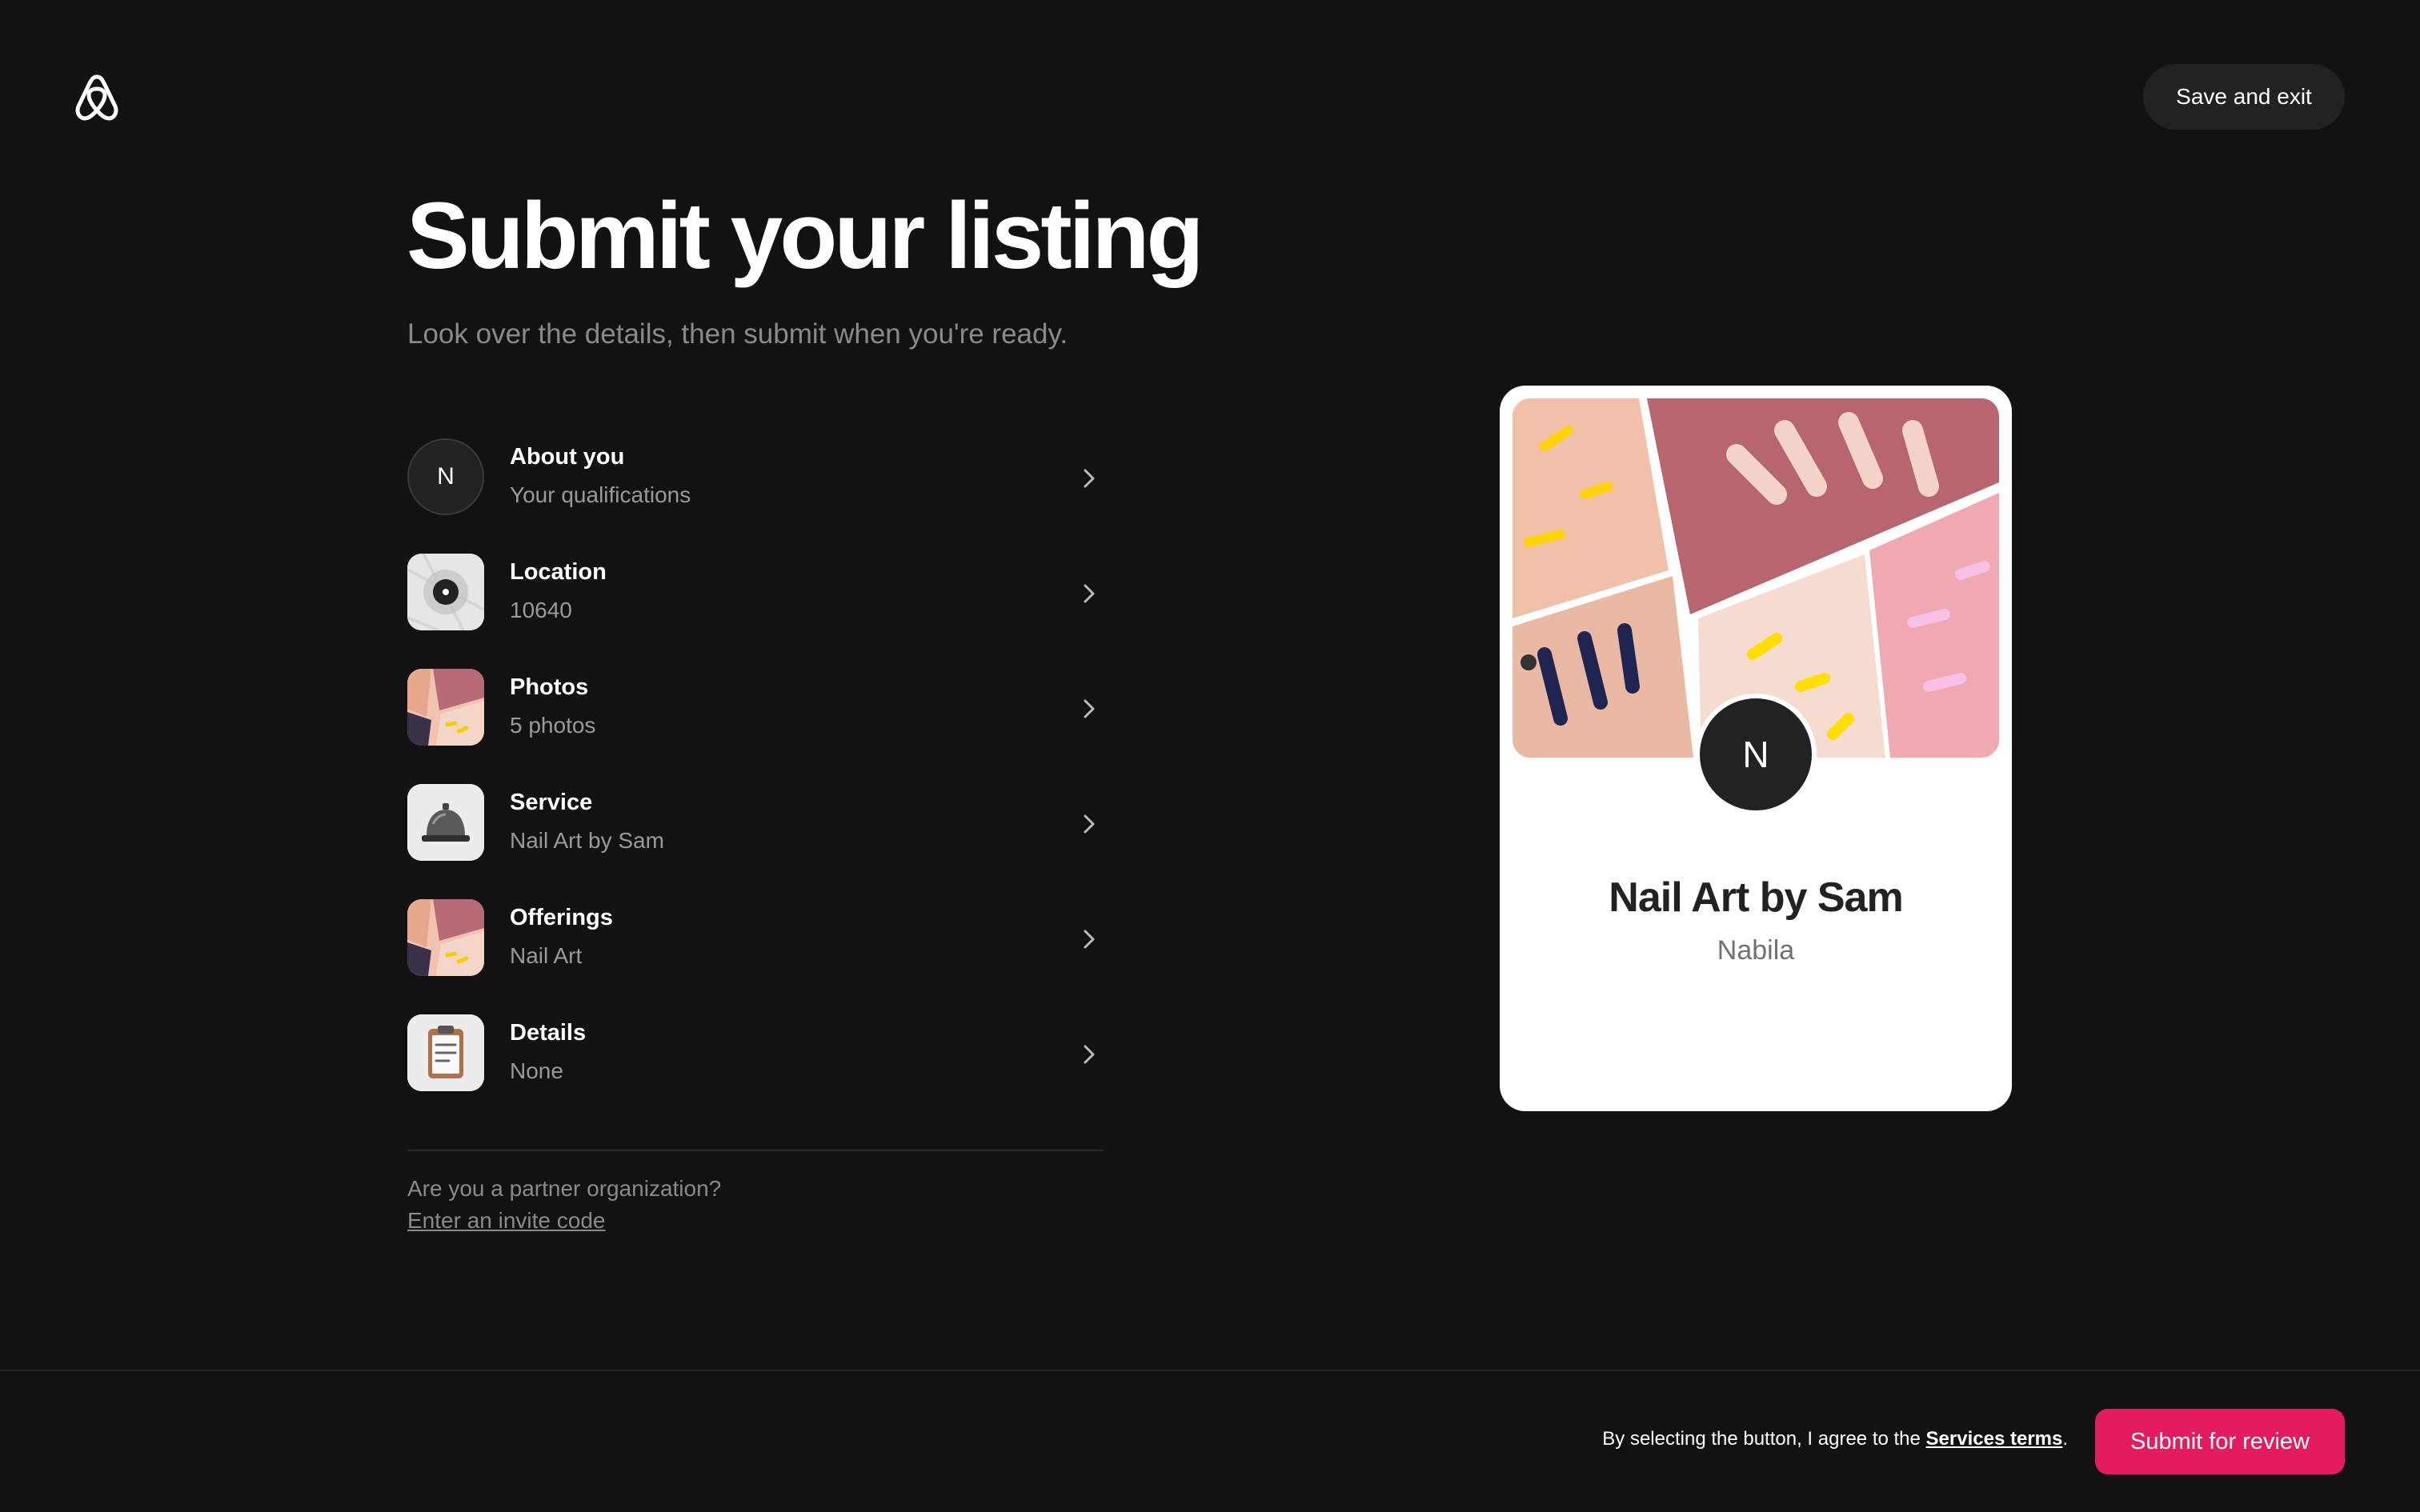  I want to click on section-details: Details None, so click(755, 1070).